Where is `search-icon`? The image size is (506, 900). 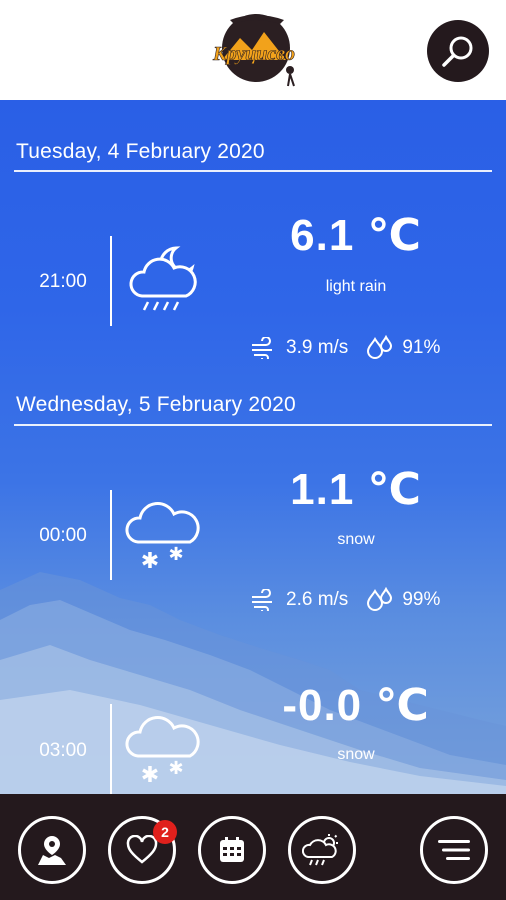 search-icon is located at coordinates (457, 51).